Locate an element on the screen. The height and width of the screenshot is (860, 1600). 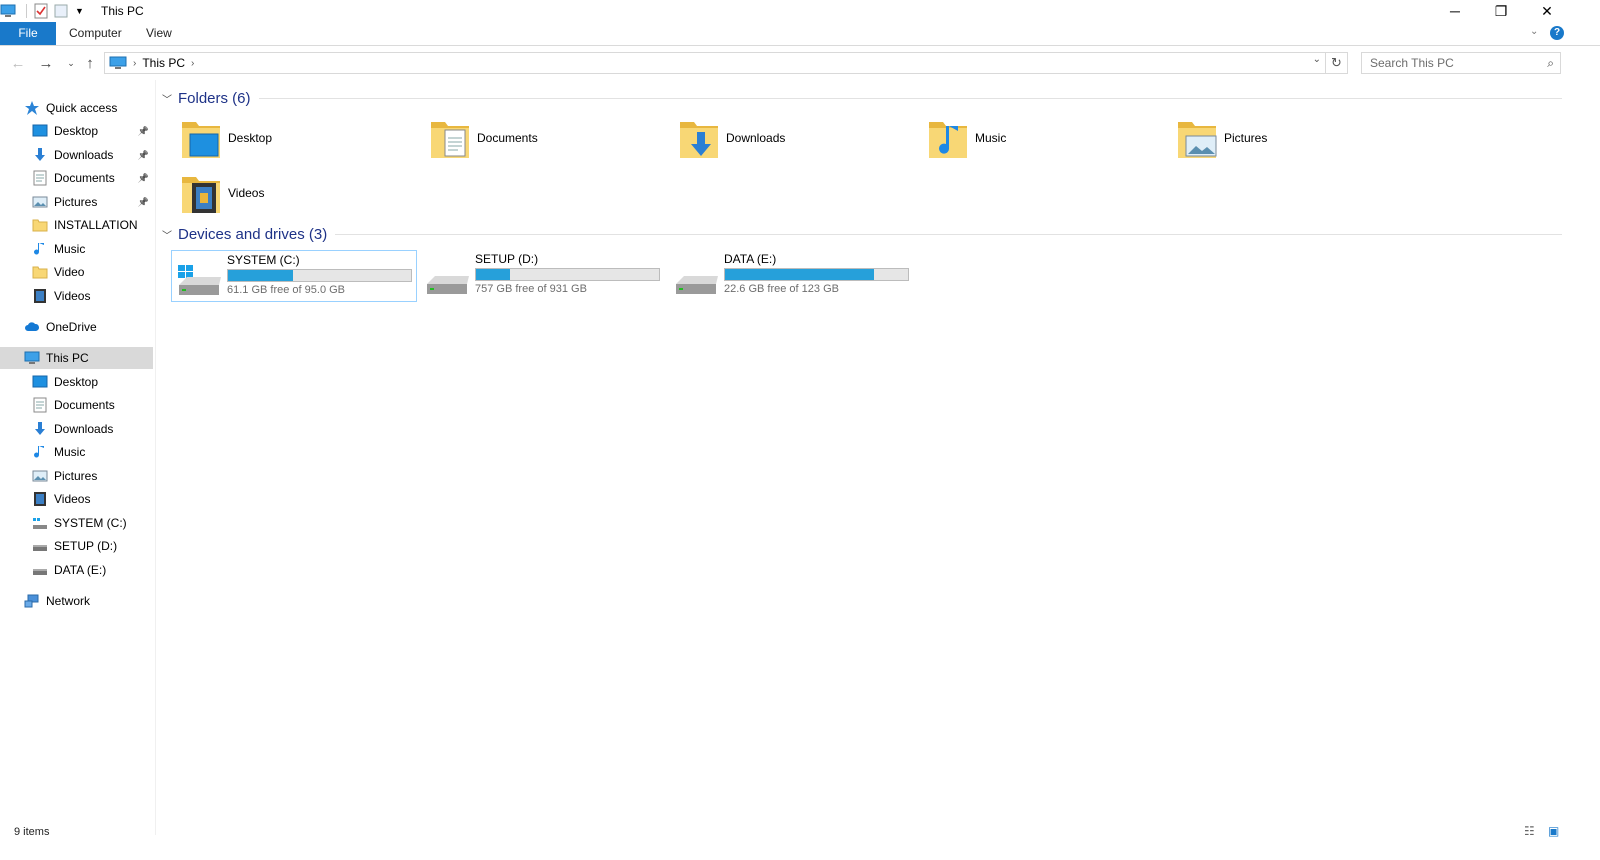
documents-icon is located at coordinates (40, 178).